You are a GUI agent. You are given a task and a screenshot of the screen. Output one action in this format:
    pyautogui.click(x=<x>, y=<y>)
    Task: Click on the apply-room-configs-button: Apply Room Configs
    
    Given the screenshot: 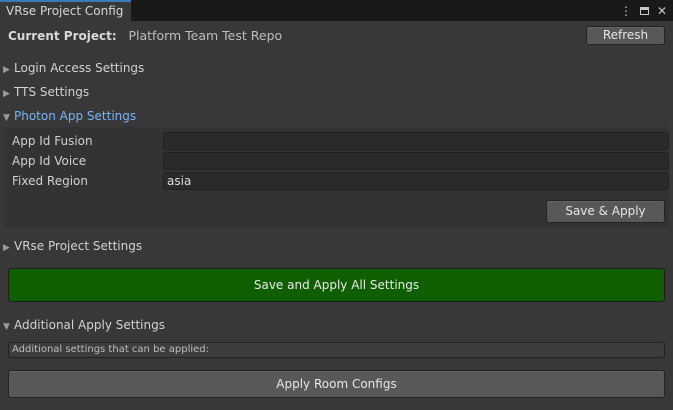 What is the action you would take?
    pyautogui.click(x=336, y=384)
    